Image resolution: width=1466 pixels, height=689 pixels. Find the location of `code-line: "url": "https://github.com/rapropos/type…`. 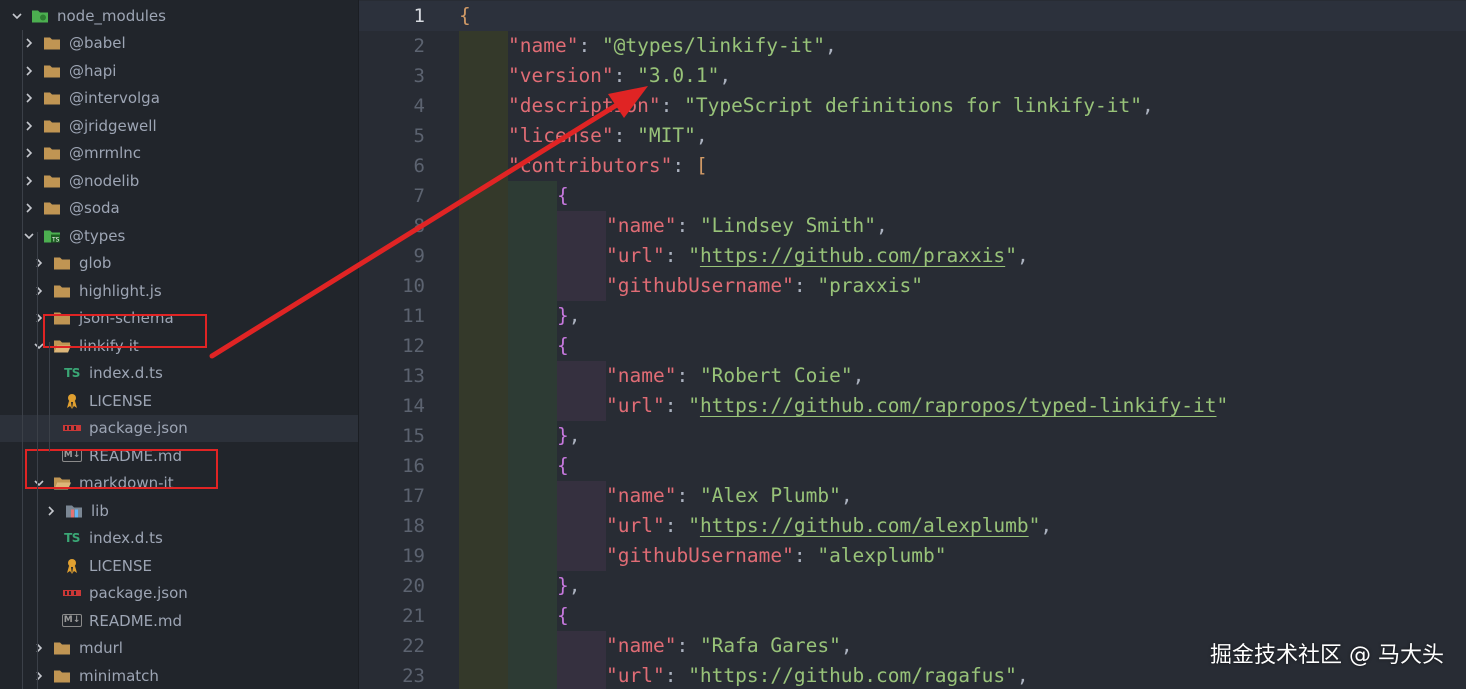

code-line: "url": "https://github.com/rapropos/type… is located at coordinates (917, 406).